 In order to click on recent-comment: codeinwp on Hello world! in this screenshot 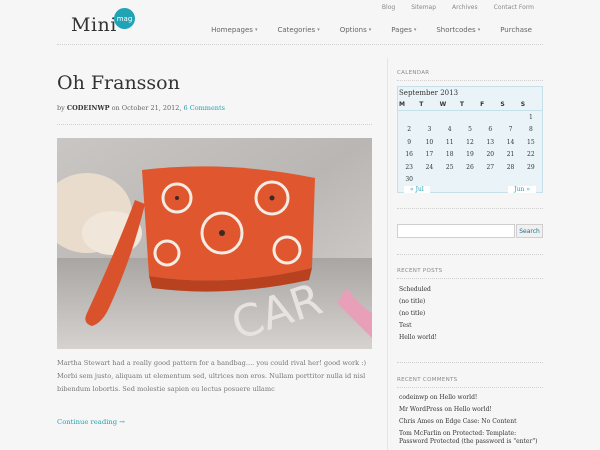, I will do `click(472, 398)`.